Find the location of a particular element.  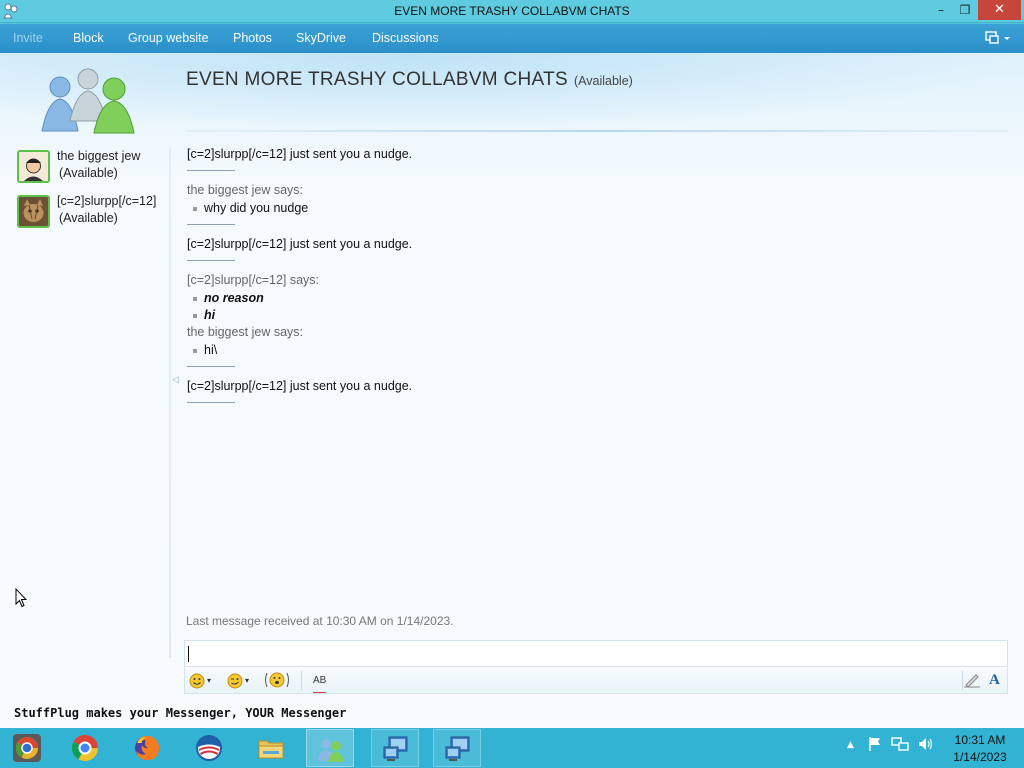

show-hidden-icons-icon: ▲ is located at coordinates (850, 745).